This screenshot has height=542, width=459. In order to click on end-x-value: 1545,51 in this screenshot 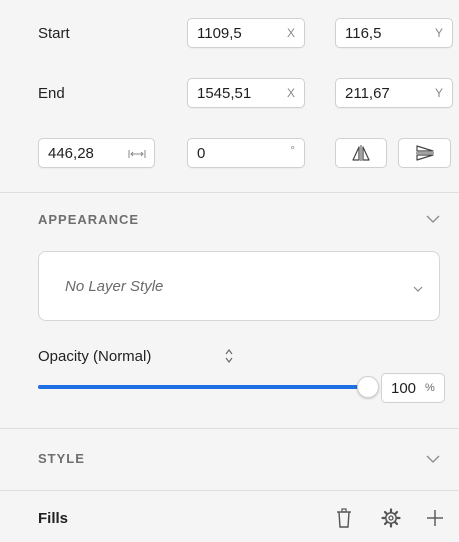, I will do `click(224, 93)`.